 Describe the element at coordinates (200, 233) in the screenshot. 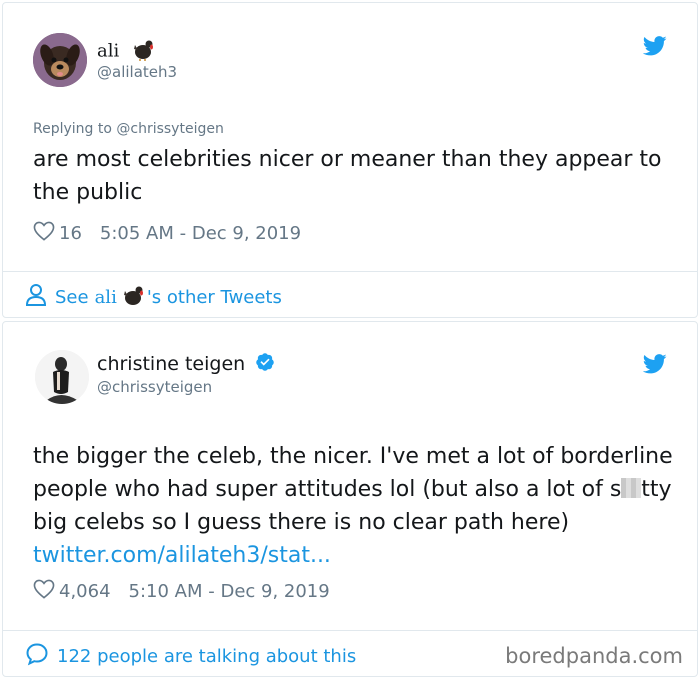

I see `timestamp: 5:05 AM - Dec 9, 2019` at that location.